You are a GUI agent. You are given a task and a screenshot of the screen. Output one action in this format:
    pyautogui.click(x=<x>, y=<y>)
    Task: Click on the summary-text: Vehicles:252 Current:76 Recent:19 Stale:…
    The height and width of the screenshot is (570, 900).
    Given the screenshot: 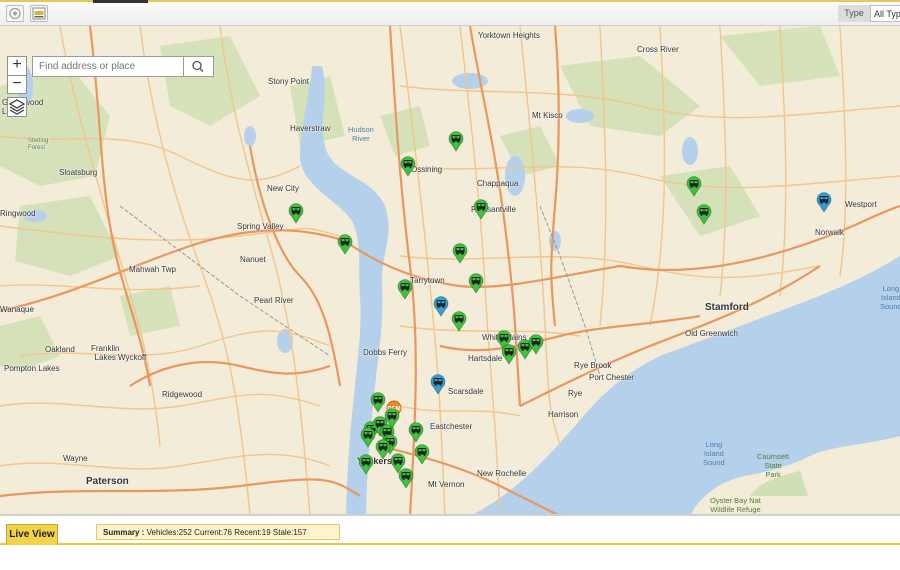 What is the action you would take?
    pyautogui.click(x=226, y=532)
    